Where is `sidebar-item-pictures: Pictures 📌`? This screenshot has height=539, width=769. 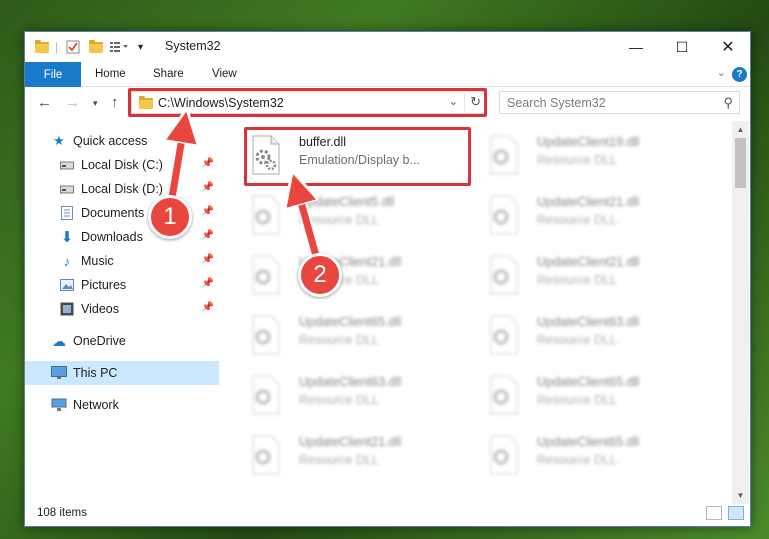 sidebar-item-pictures: Pictures 📌 is located at coordinates (122, 285).